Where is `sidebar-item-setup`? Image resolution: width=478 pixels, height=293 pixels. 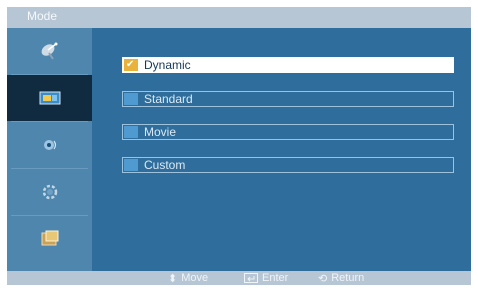
sidebar-item-setup is located at coordinates (49, 192).